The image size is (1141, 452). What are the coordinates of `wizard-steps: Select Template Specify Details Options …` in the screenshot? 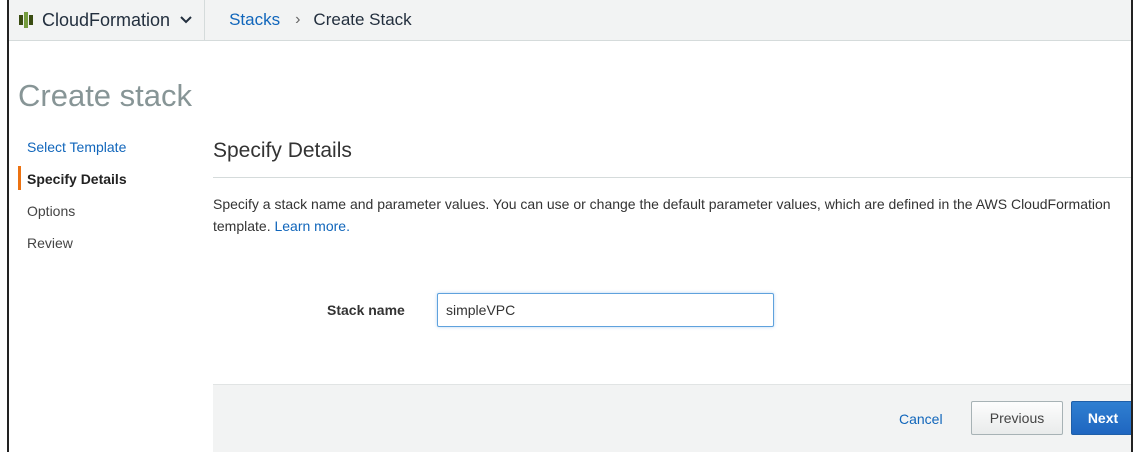 It's located at (108, 202).